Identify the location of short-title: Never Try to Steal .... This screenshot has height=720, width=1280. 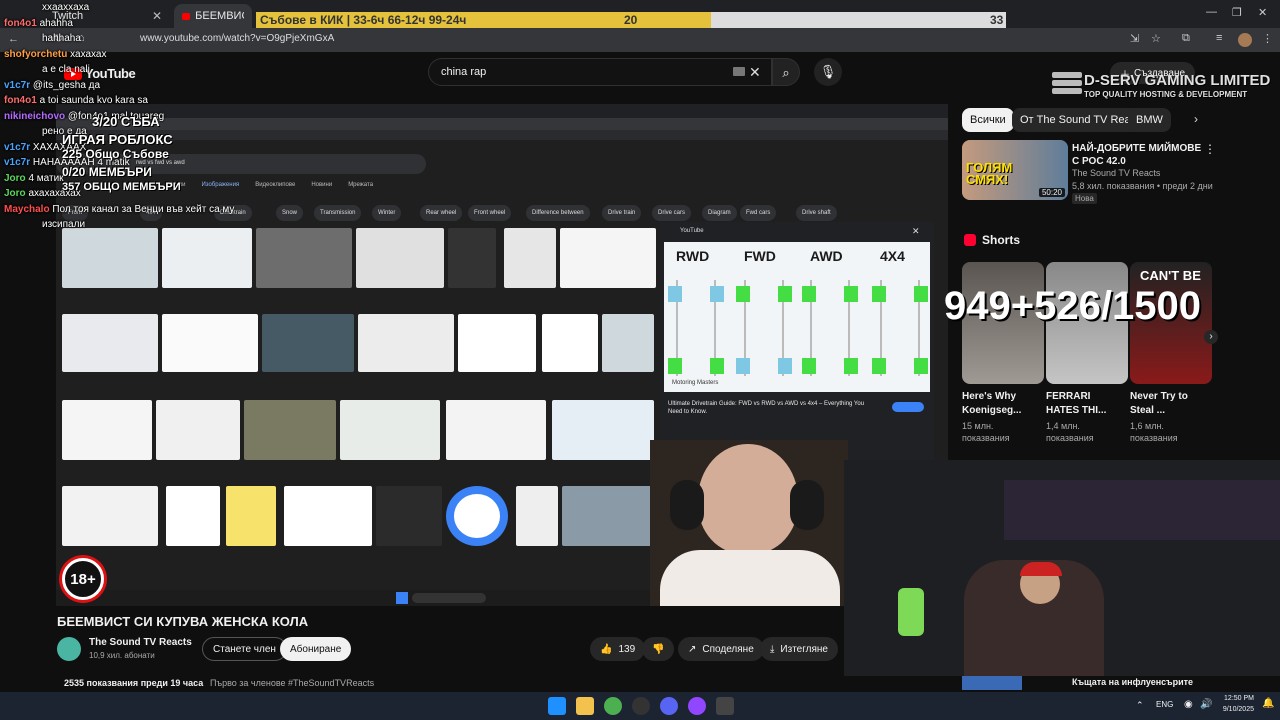
(1170, 404).